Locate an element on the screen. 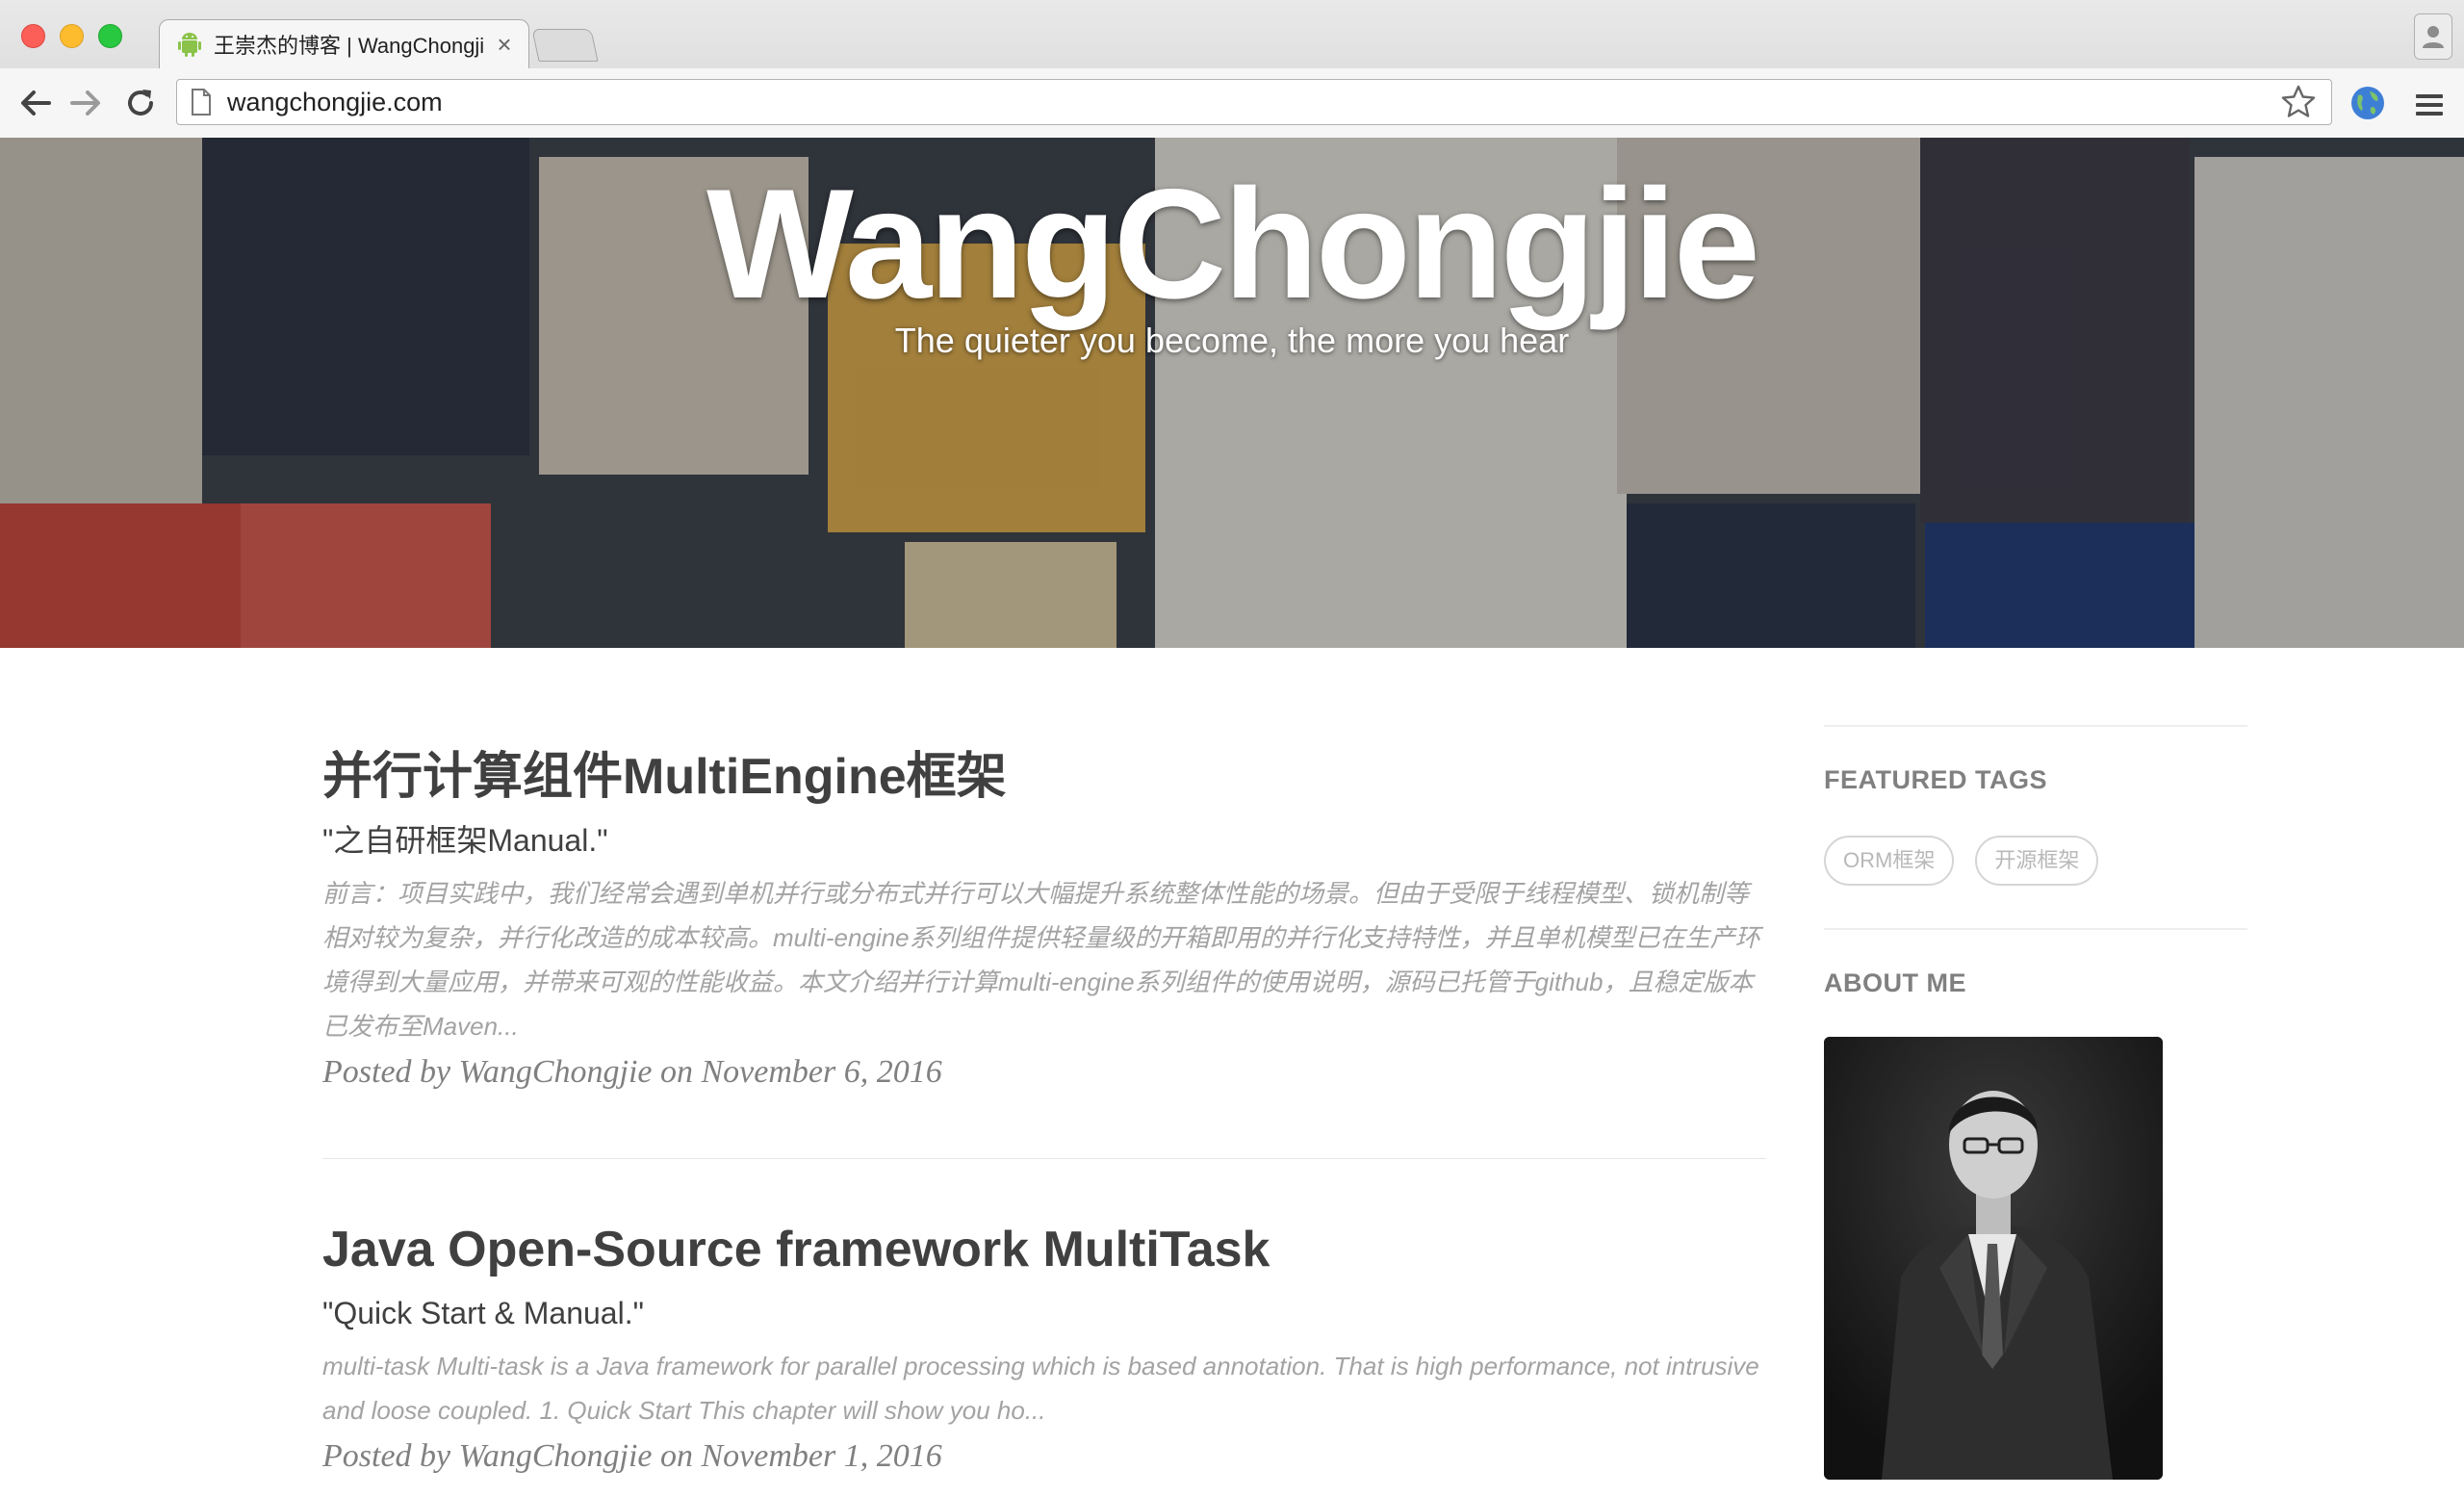 This screenshot has width=2464, height=1496. browser-tab: 王崇杰的博客 | WangChongjie × is located at coordinates (344, 43).